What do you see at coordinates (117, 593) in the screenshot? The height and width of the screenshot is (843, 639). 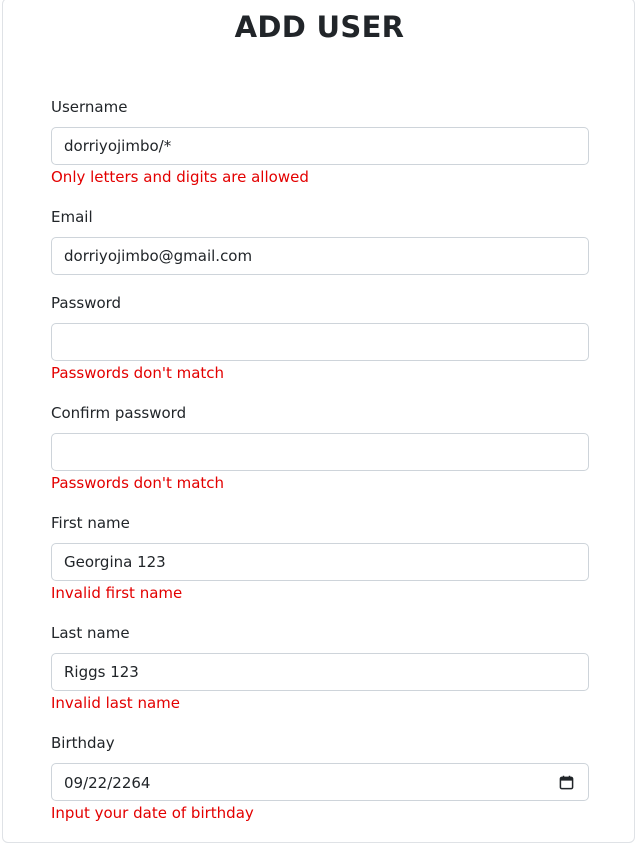 I see `first-name-error: Invalid first name` at bounding box center [117, 593].